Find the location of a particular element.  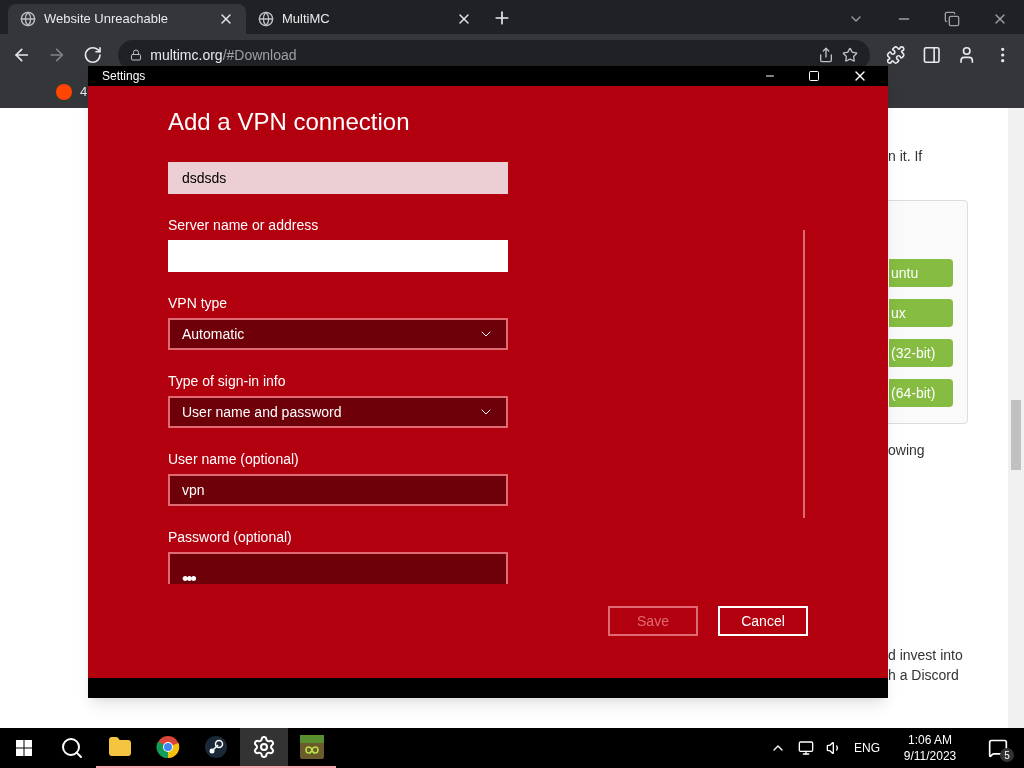

message-icon is located at coordinates (998, 748).